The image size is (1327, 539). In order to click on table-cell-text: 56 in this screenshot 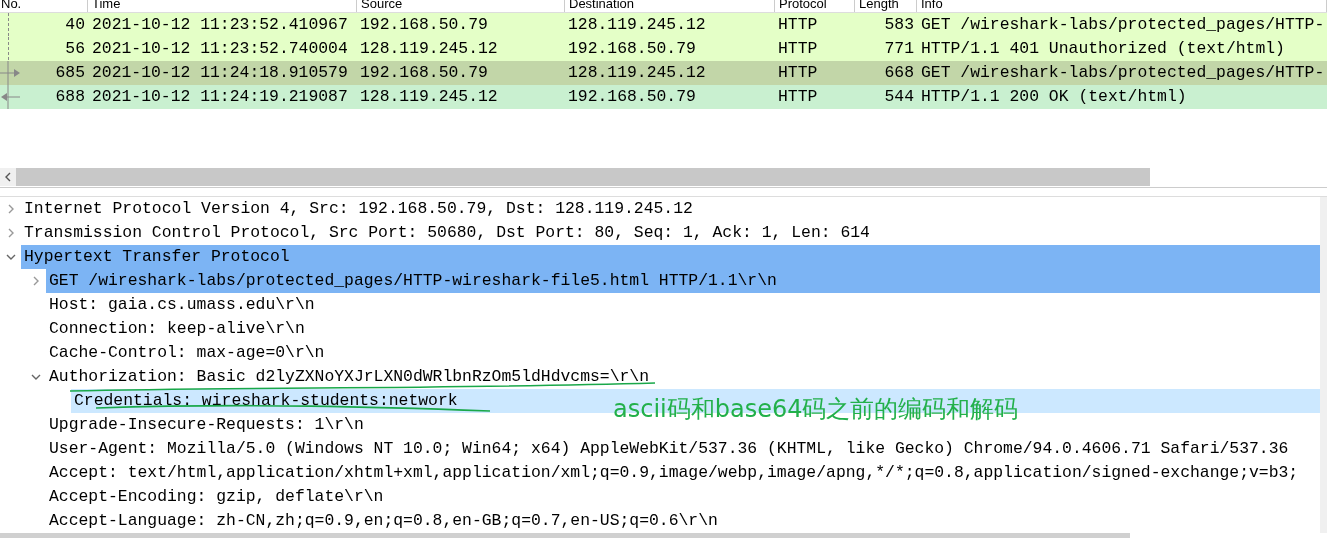, I will do `click(75, 49)`.